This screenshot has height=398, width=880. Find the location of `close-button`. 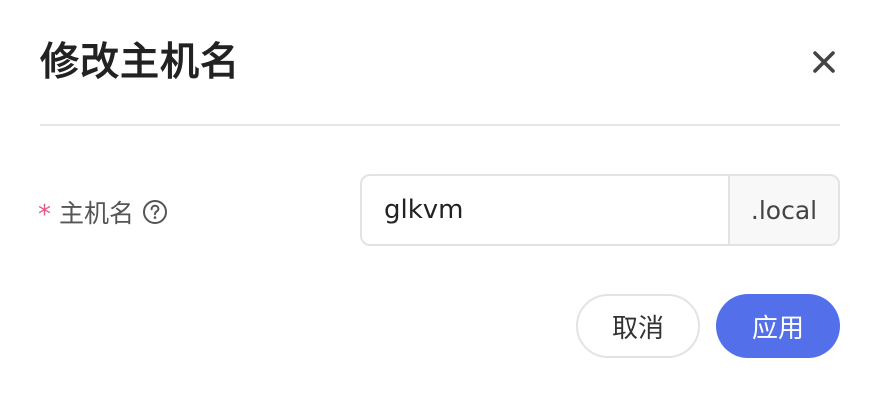

close-button is located at coordinates (824, 62).